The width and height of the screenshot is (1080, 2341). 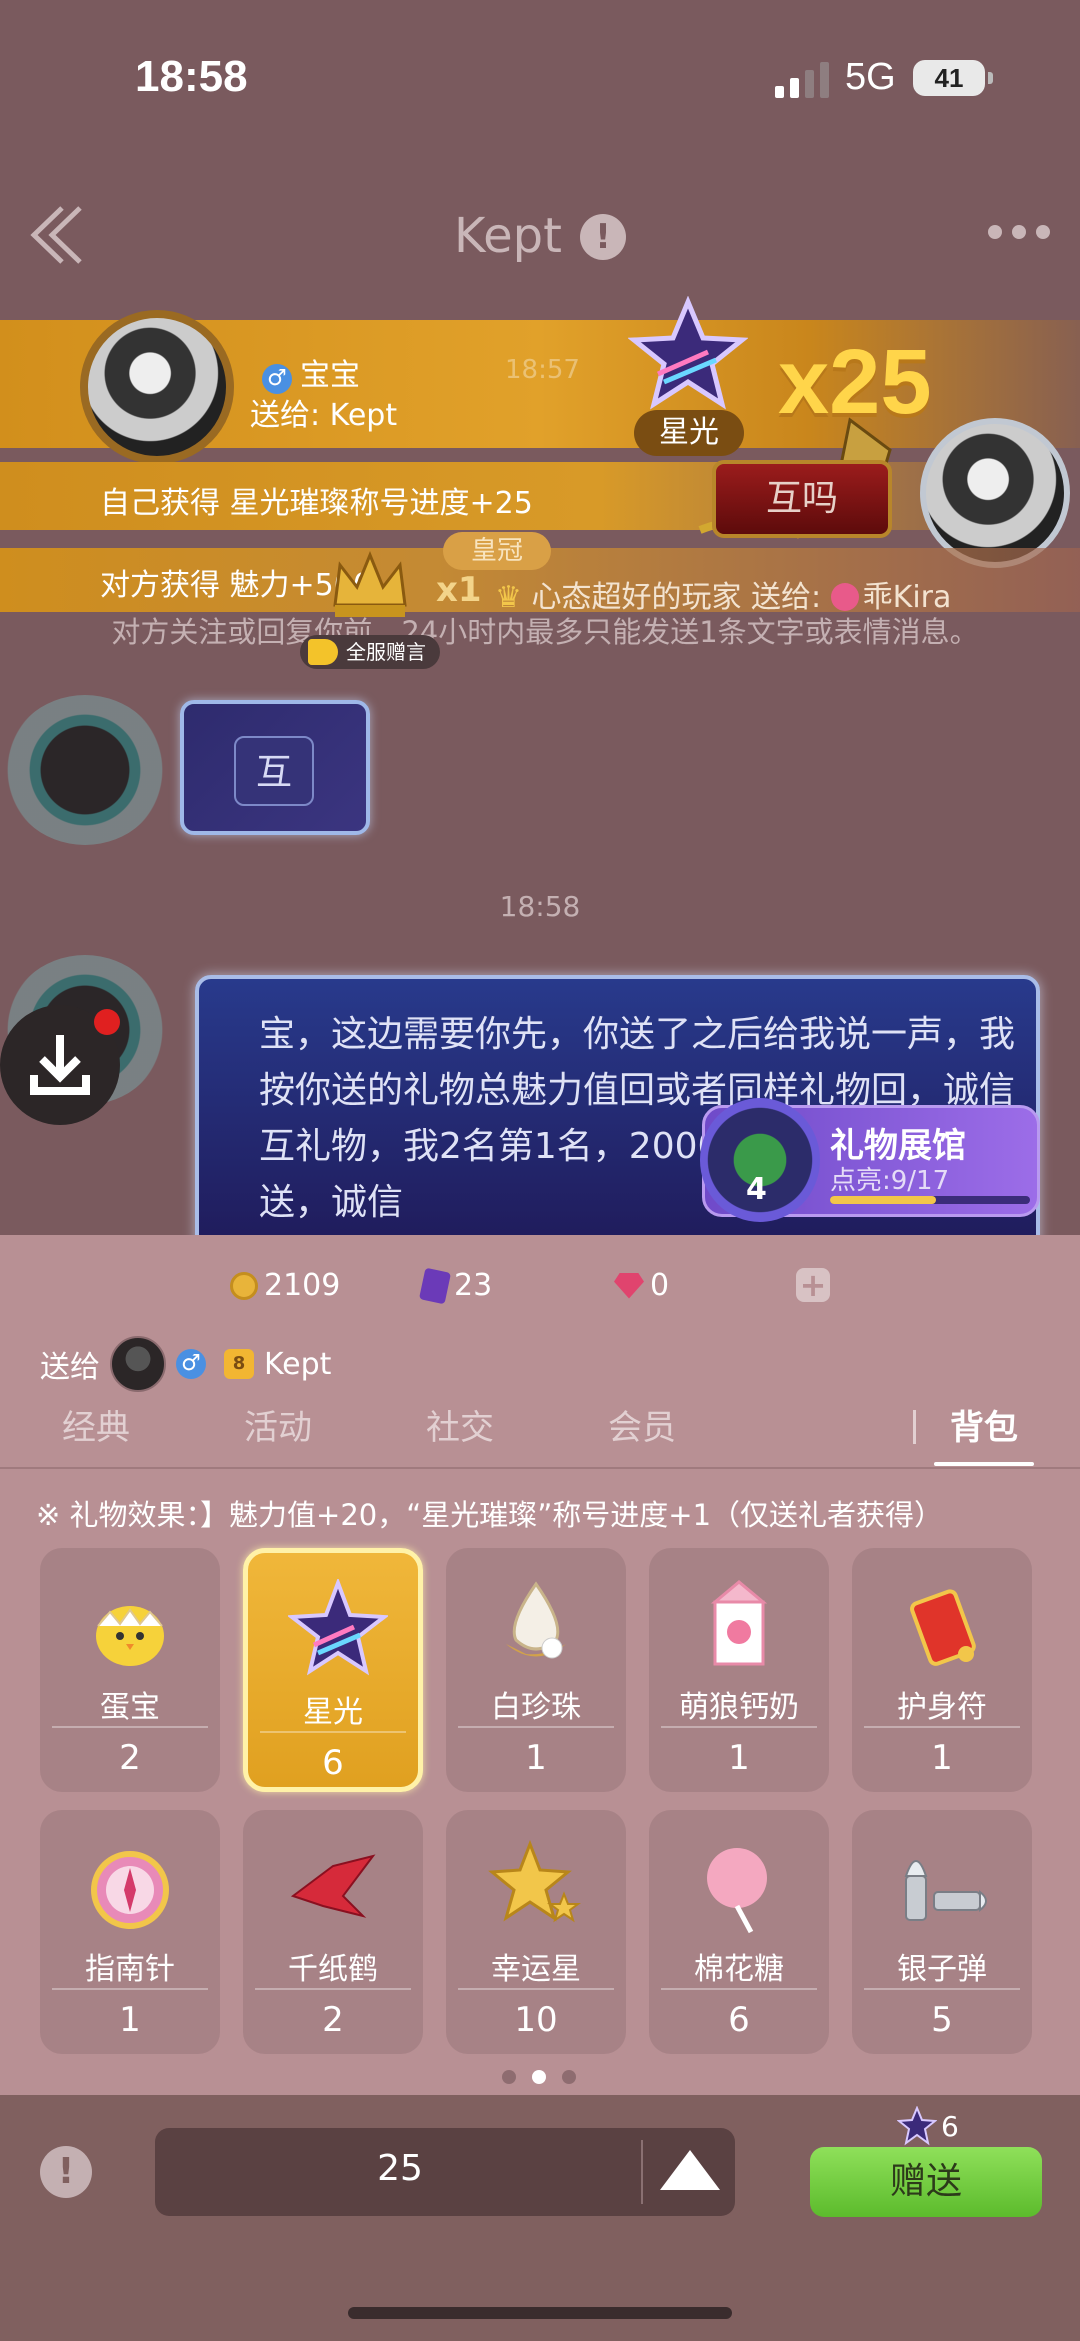 I want to click on system-message: 对方关注或回复你前，24小时内最多只能发送1条文字或表情消息。, so click(x=545, y=632).